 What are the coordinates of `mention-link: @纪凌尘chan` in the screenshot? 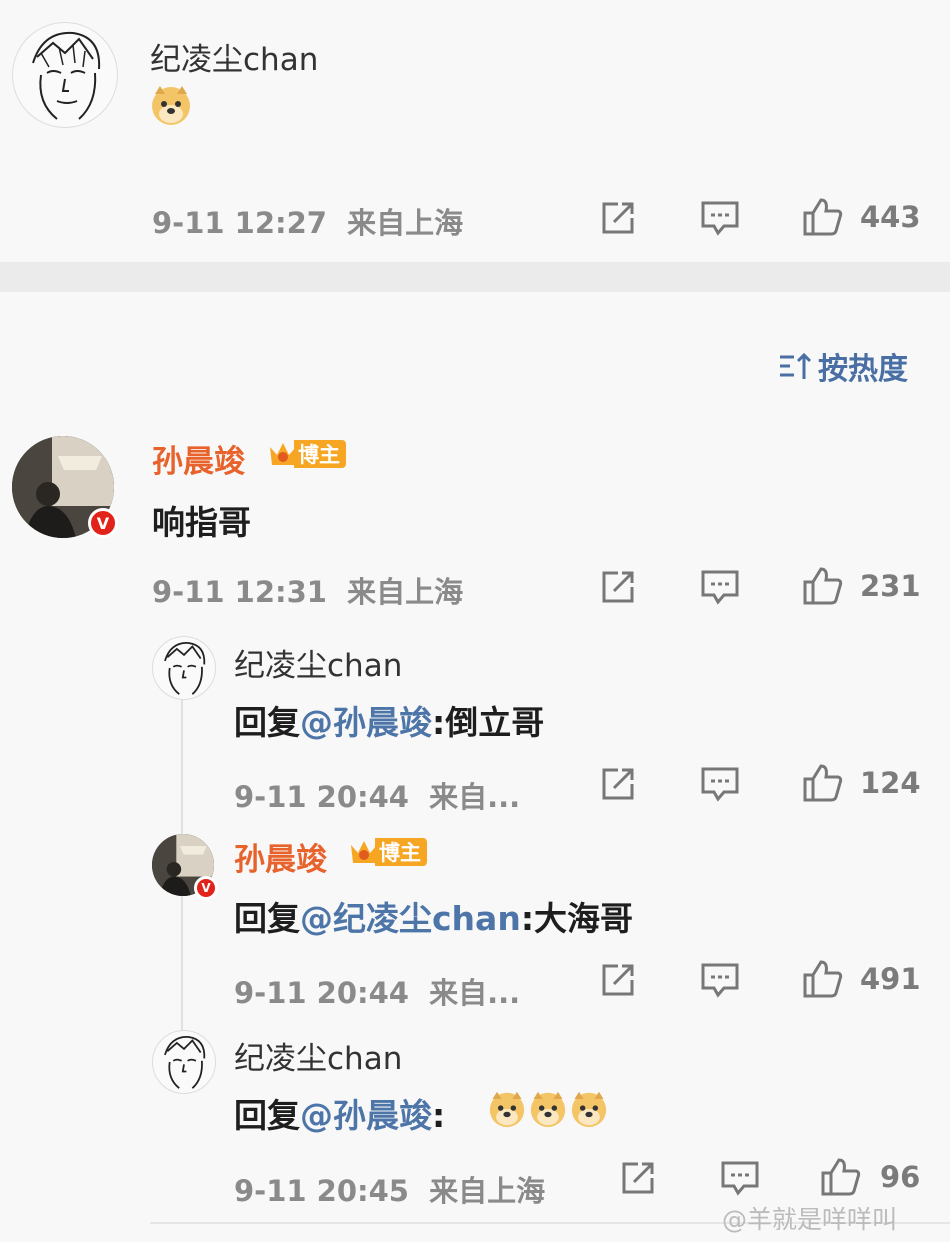 It's located at (410, 918).